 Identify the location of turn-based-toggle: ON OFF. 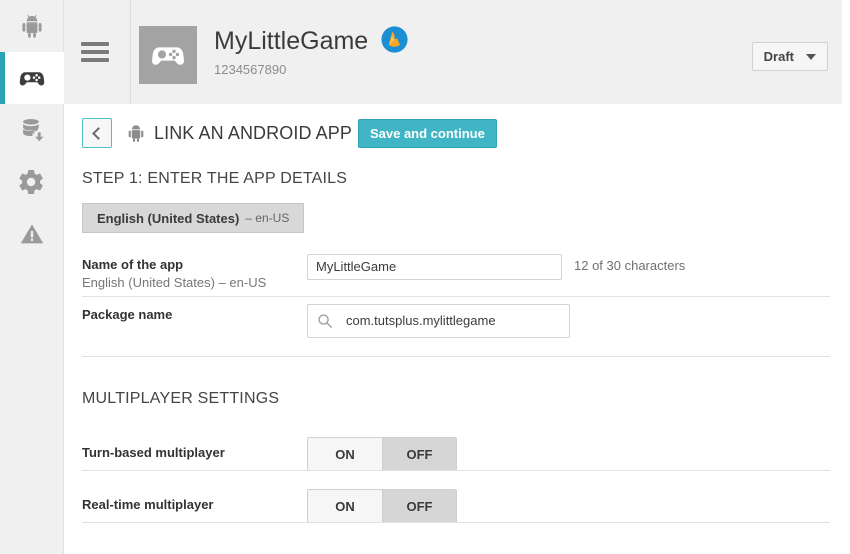
(382, 454).